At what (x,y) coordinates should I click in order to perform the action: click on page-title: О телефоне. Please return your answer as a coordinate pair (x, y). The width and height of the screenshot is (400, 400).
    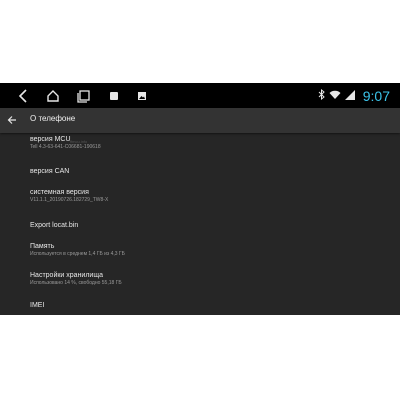
    Looking at the image, I should click on (53, 118).